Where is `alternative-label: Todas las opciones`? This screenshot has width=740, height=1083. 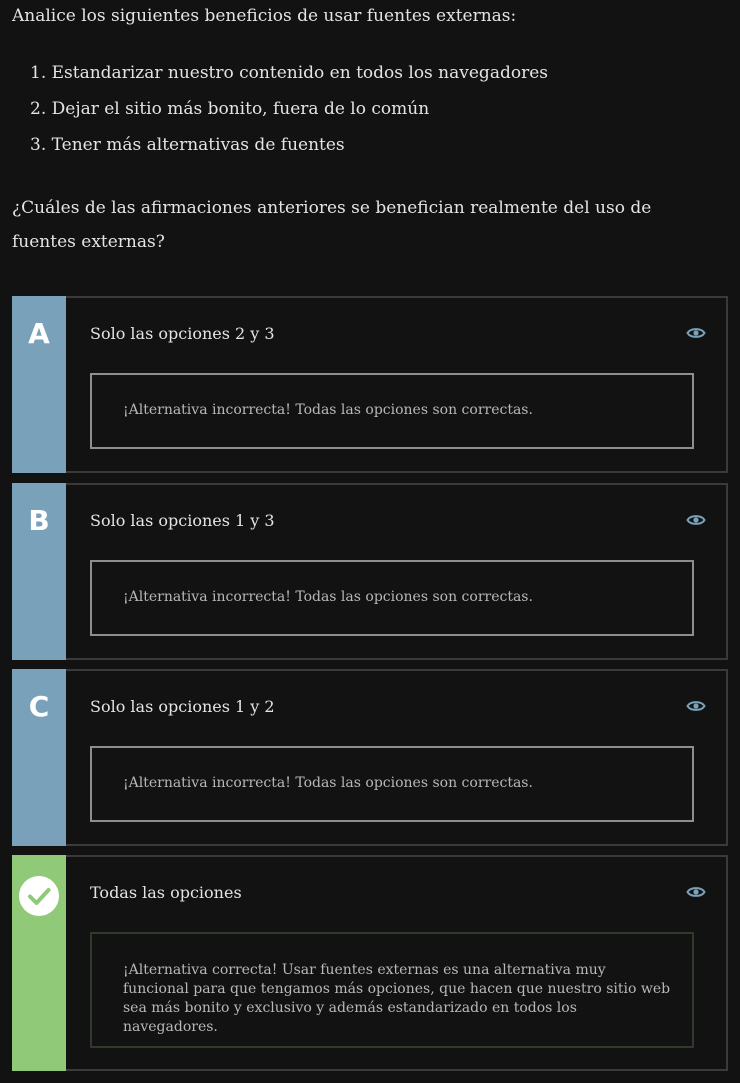 alternative-label: Todas las opciones is located at coordinates (166, 892).